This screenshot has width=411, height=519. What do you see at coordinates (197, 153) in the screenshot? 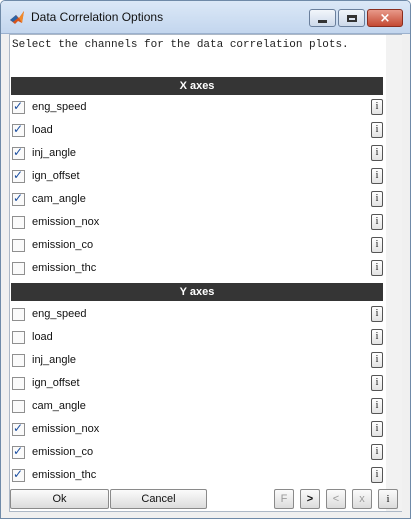
I see `channel-row: ✓ inj_angle i` at bounding box center [197, 153].